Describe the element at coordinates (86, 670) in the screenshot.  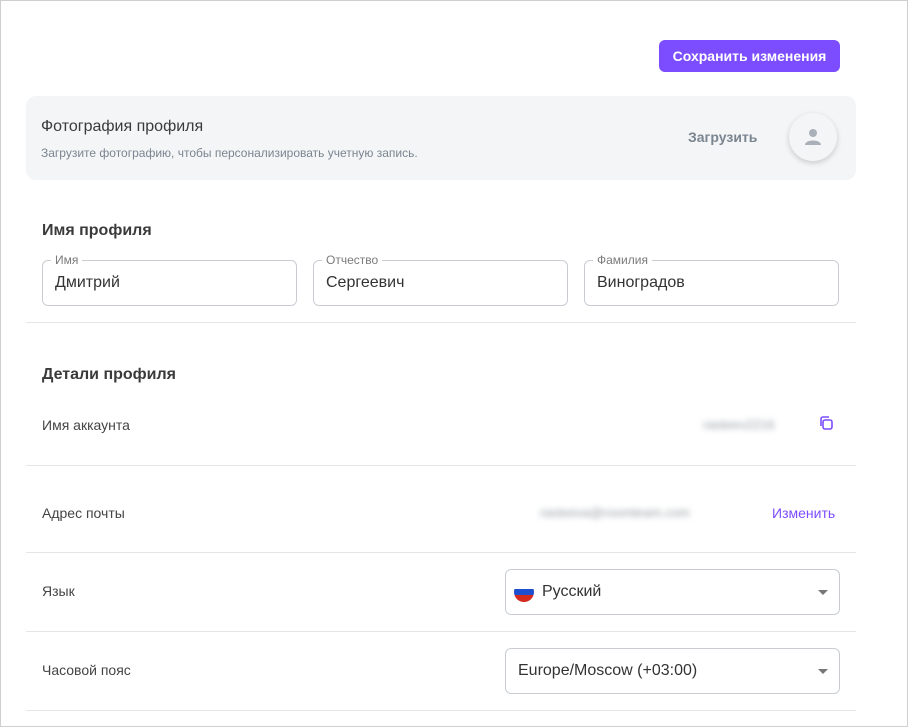
I see `timezone-label: Часовой пояс` at that location.